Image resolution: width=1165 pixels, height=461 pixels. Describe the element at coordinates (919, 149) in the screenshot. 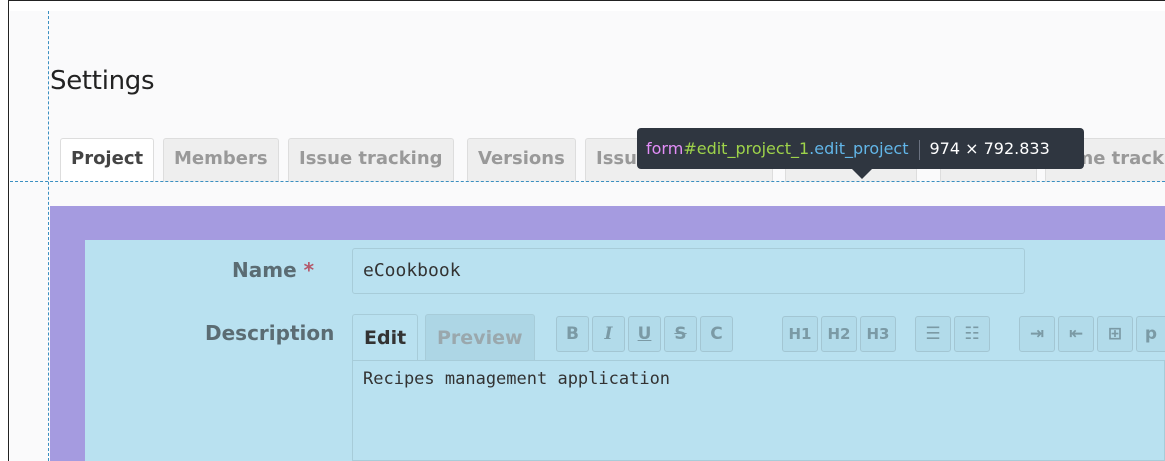

I see `tooltip-separator` at that location.